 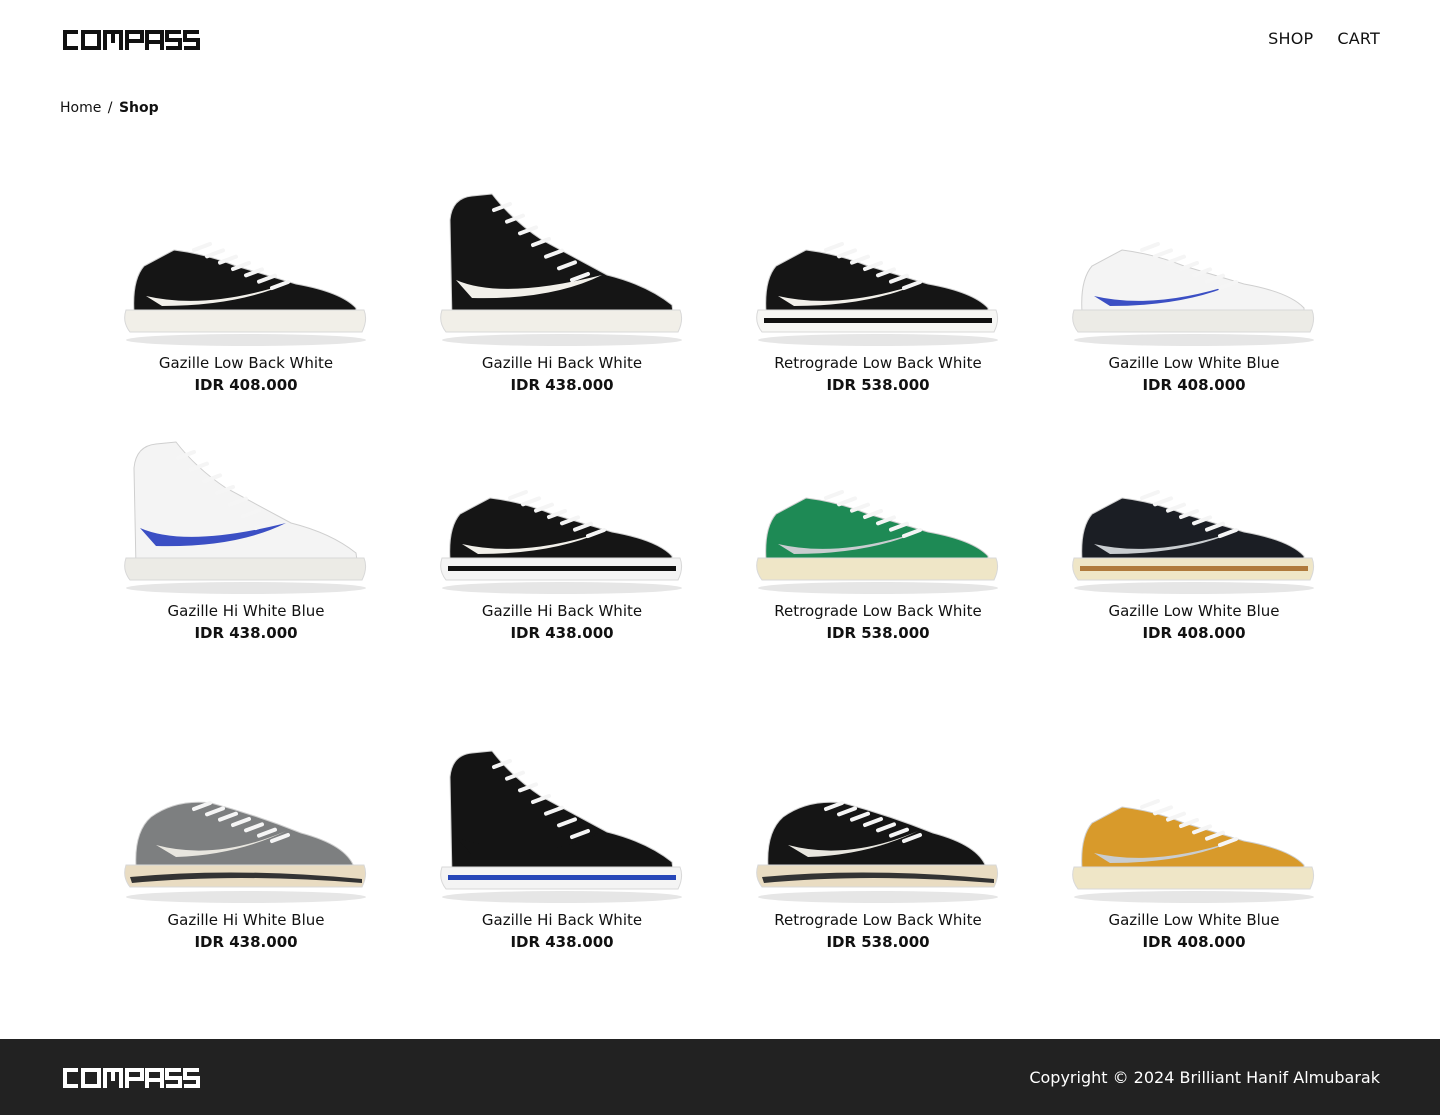 What do you see at coordinates (1358, 38) in the screenshot?
I see `nav-cart-link: CART` at bounding box center [1358, 38].